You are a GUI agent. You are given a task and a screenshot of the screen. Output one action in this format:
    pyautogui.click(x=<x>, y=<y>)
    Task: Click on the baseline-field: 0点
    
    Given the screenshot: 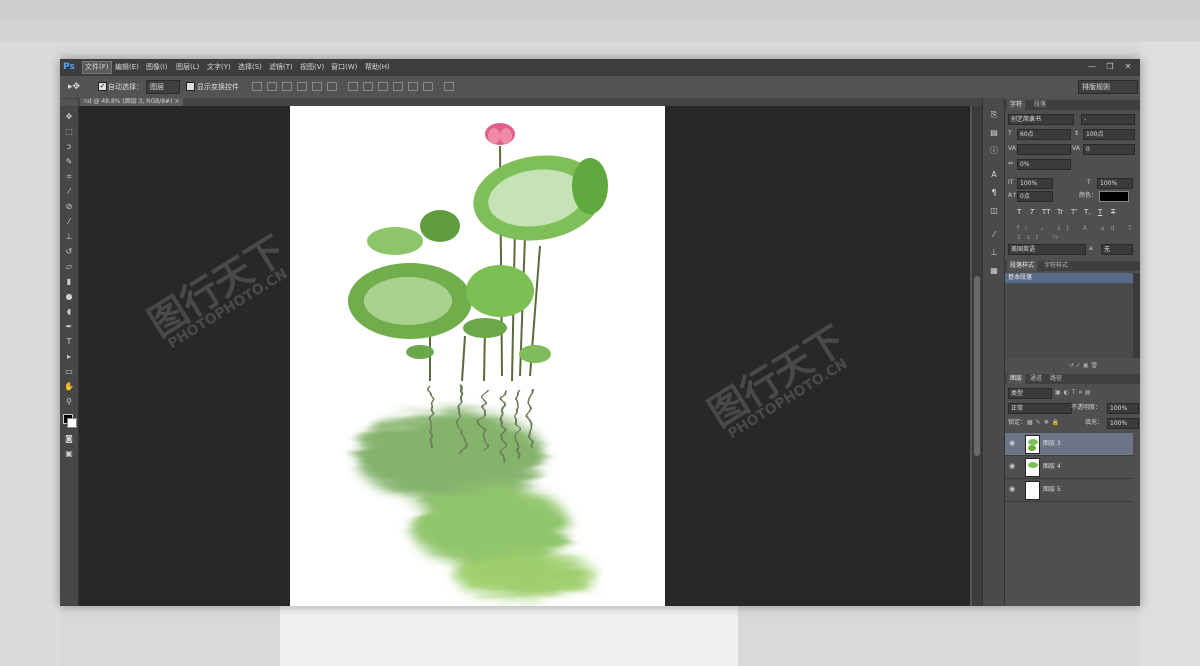 What is the action you would take?
    pyautogui.click(x=1035, y=196)
    